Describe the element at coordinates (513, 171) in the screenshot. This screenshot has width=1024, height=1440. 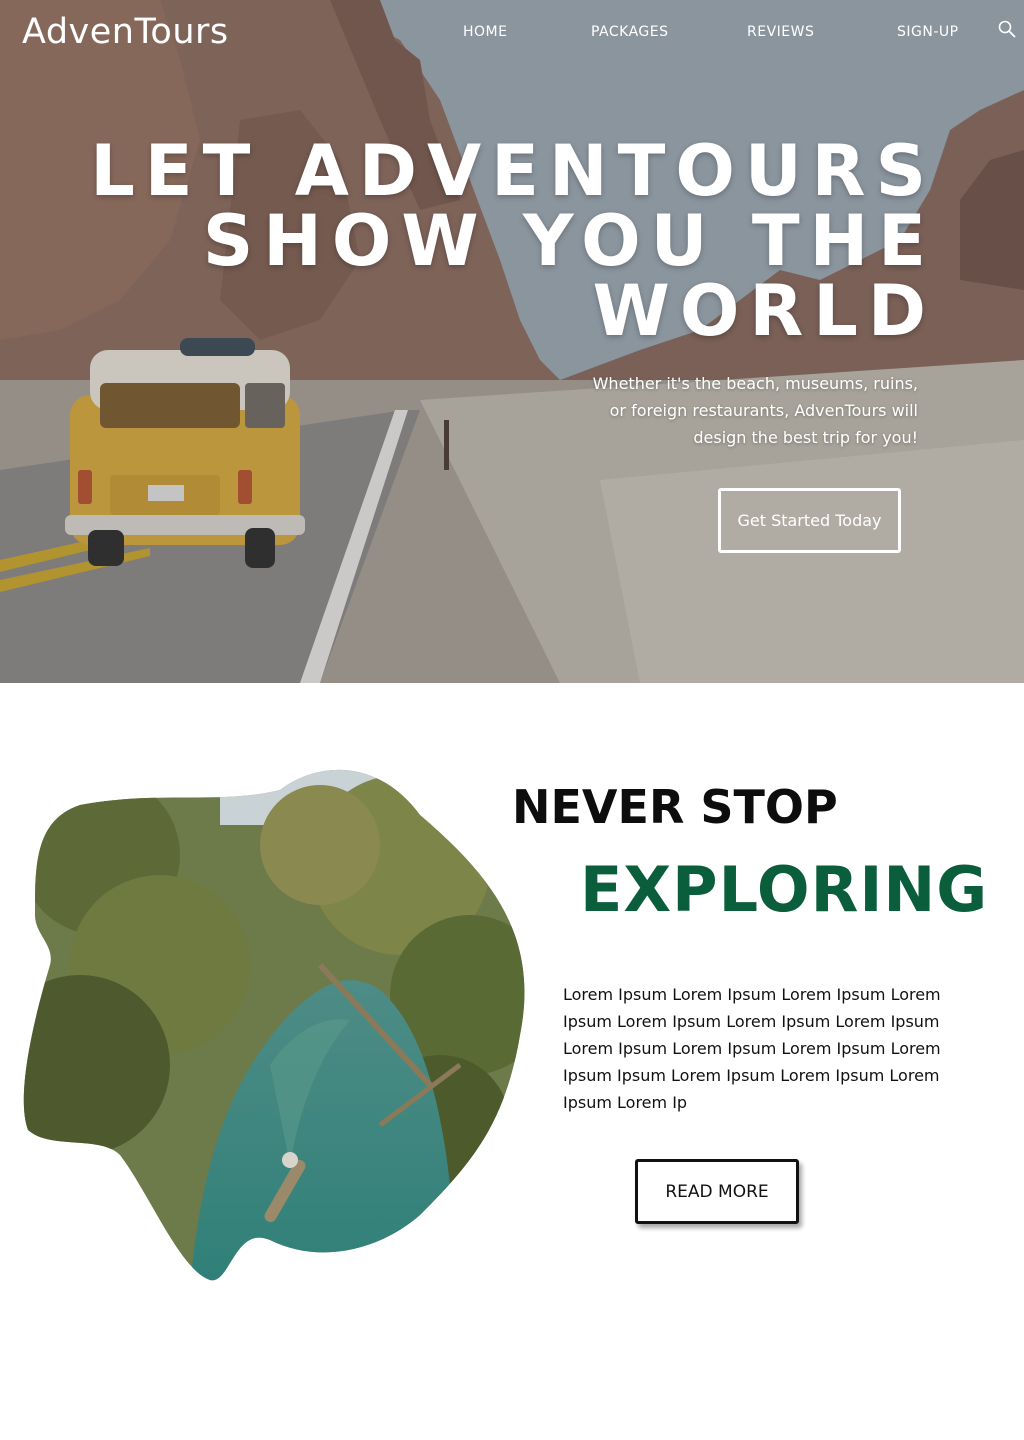
I see `hero-title-line-1: LET ADVENTOURS` at that location.